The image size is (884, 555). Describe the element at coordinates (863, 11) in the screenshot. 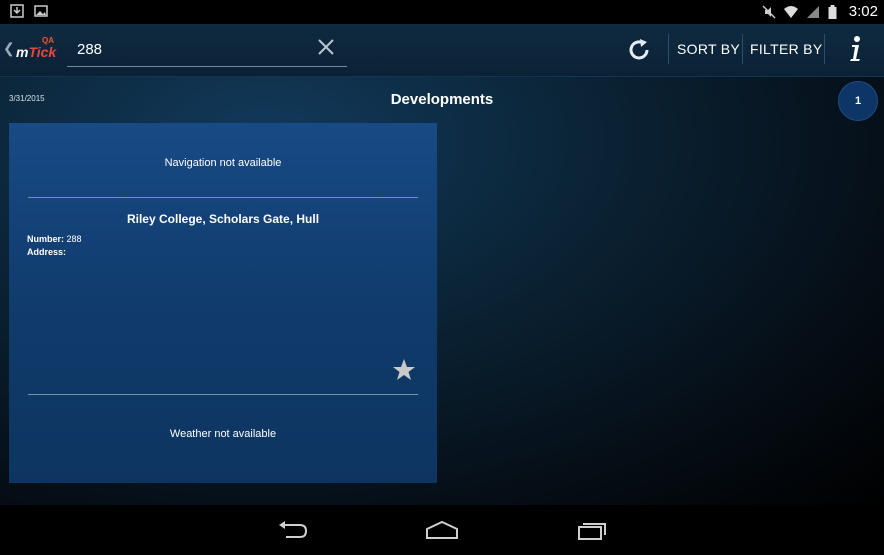

I see `status-time: 3:02` at that location.